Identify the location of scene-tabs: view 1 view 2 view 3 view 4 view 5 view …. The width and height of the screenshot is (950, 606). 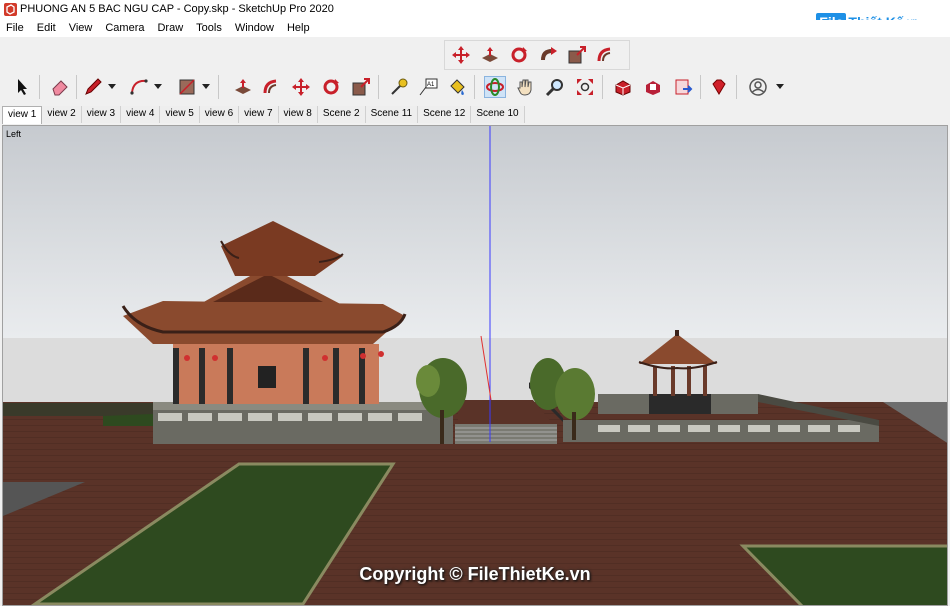
(263, 115).